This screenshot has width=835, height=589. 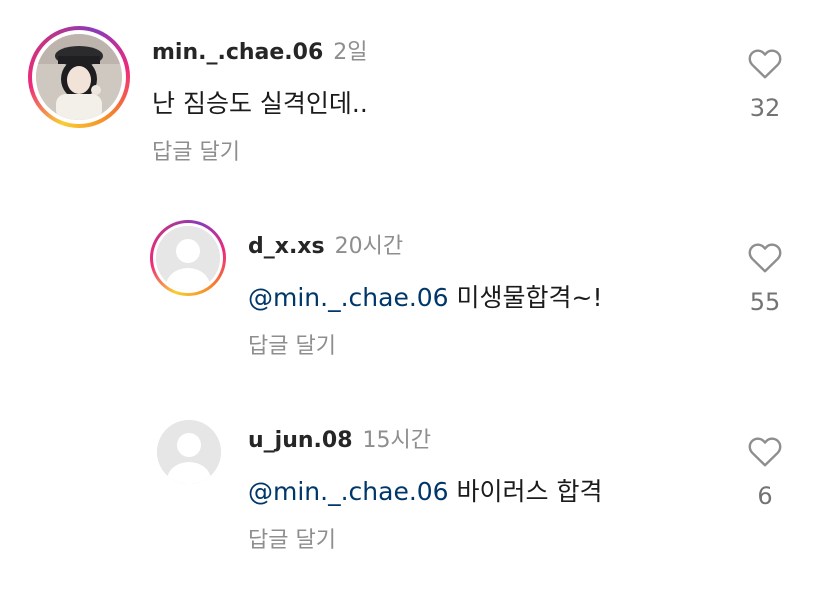 I want to click on comment-body: 바이러스 합격, so click(x=529, y=491).